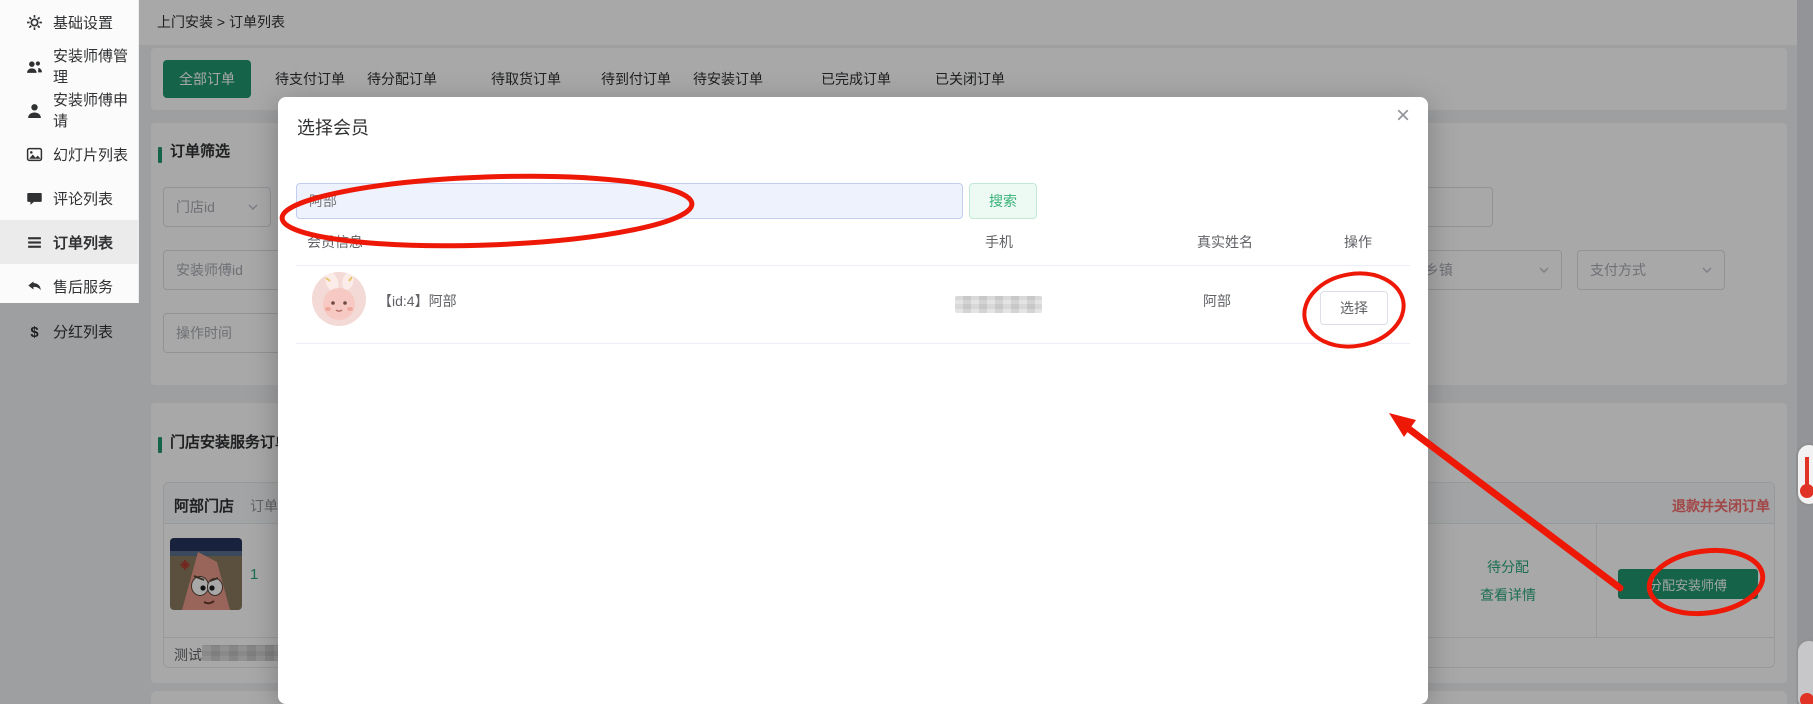 The image size is (1813, 704). What do you see at coordinates (853, 243) in the screenshot?
I see `member-table-header: 会员信息 手机 真实姓名 操作` at bounding box center [853, 243].